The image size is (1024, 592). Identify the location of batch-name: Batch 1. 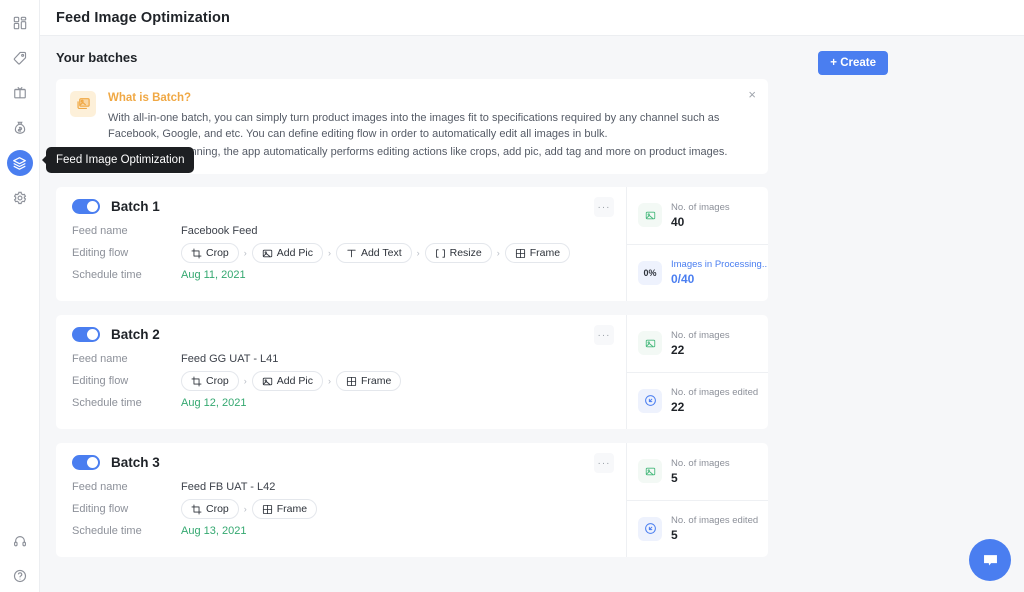
(135, 206).